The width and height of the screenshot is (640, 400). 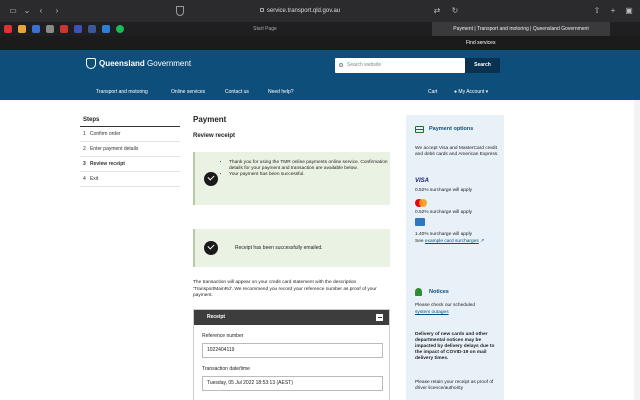 I want to click on user-icon: ●, so click(x=456, y=92).